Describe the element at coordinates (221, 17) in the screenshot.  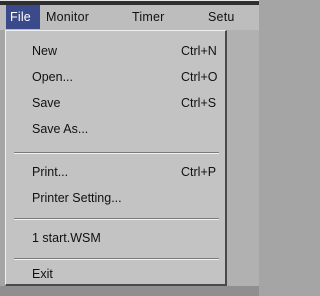
I see `menu-setup: Setu` at that location.